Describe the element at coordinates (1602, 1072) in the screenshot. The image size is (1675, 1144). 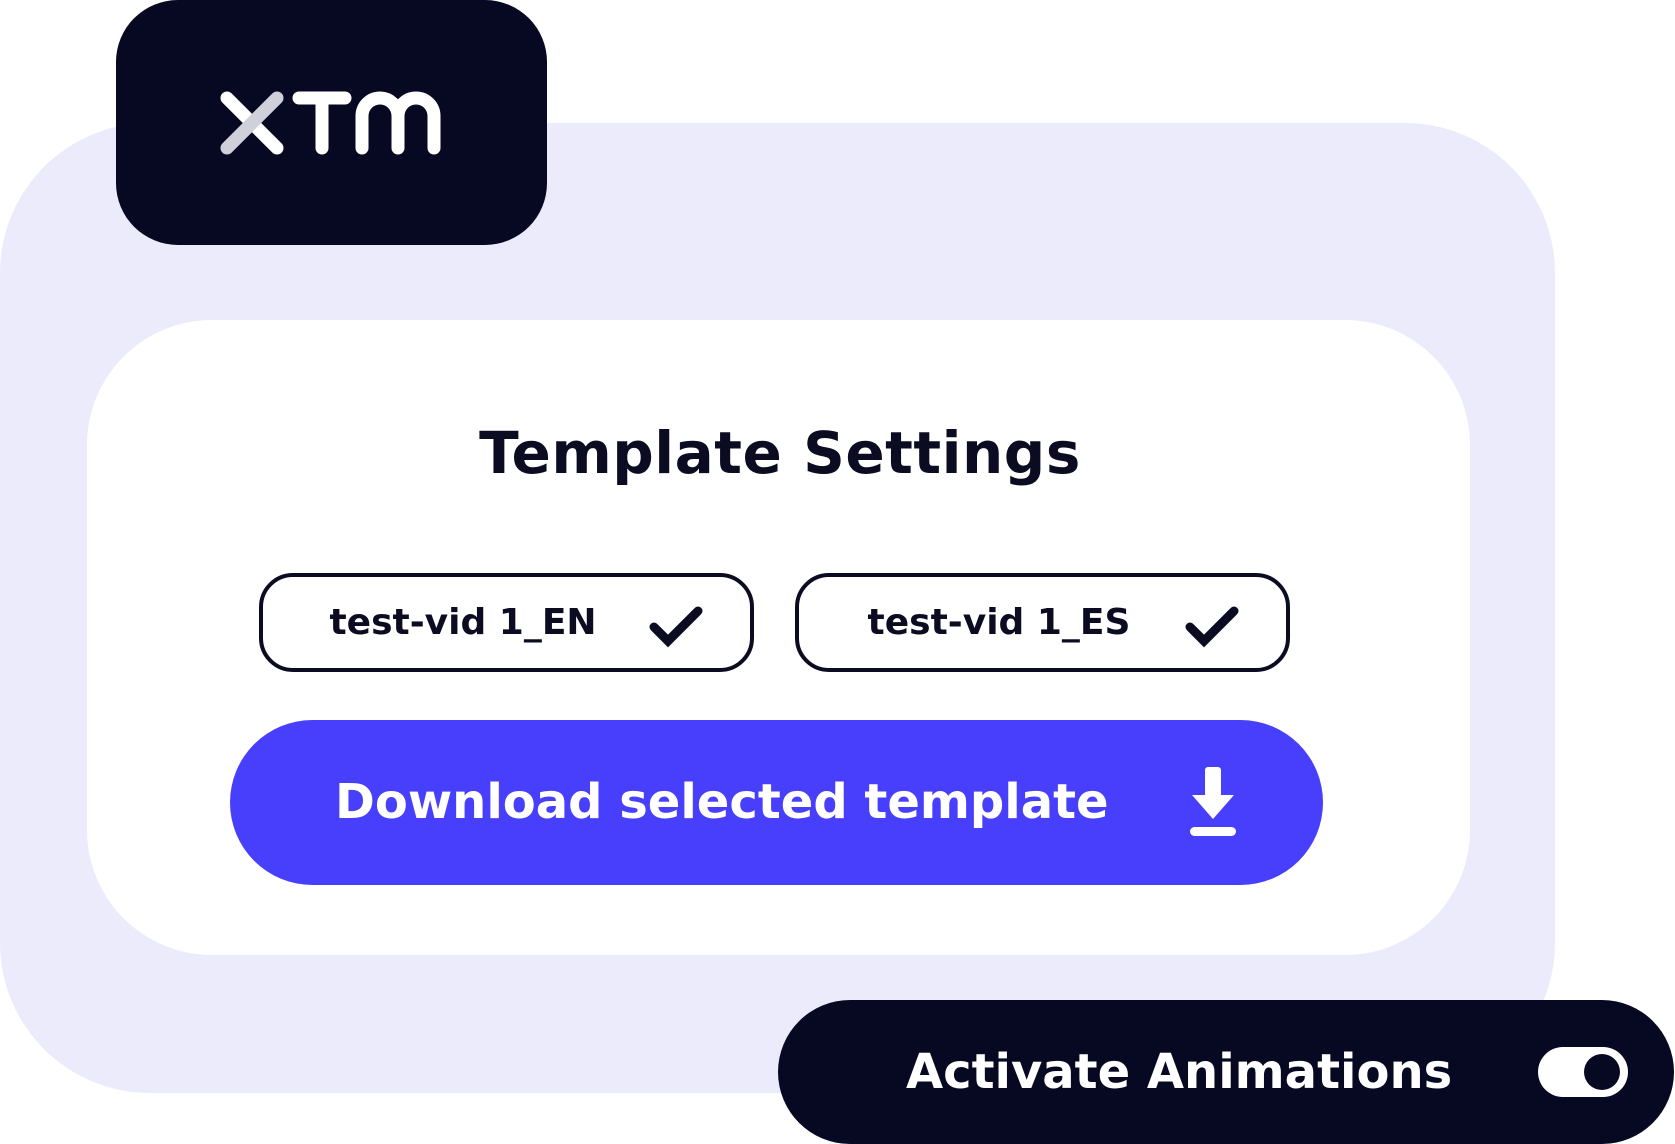
I see `toggle-knob` at that location.